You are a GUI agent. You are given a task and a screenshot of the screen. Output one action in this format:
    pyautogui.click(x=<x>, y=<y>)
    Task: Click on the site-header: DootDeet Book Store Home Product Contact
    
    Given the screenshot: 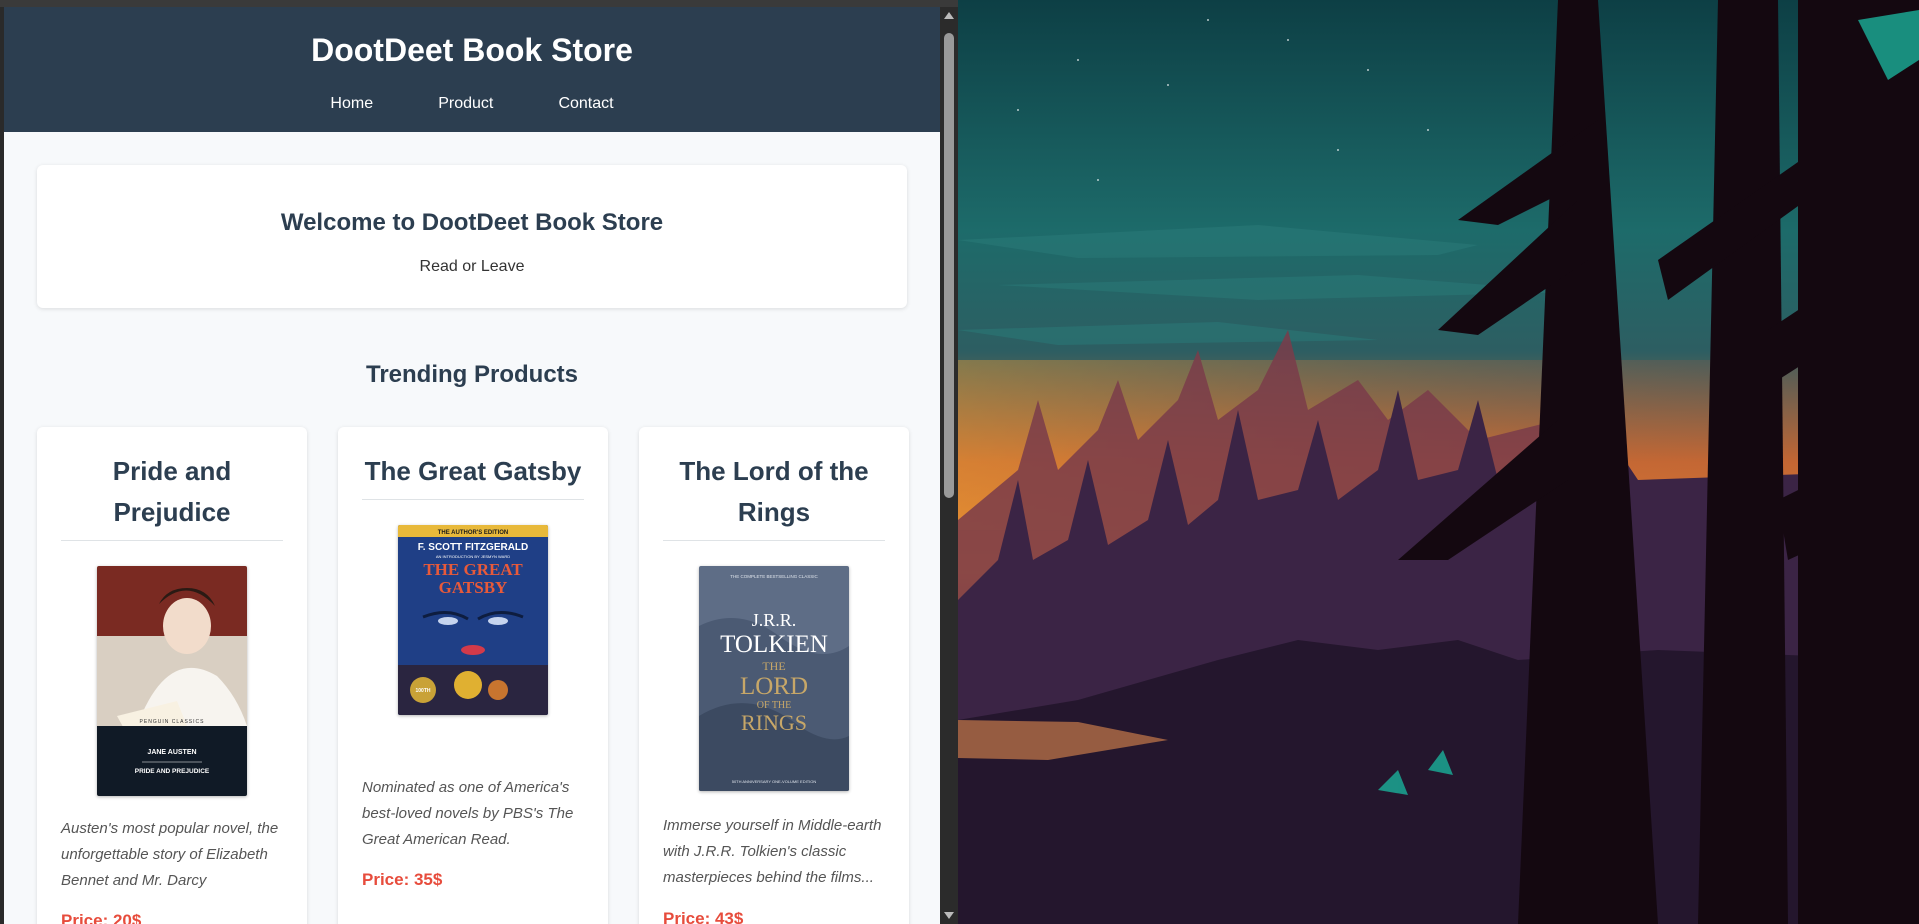 What is the action you would take?
    pyautogui.click(x=472, y=69)
    